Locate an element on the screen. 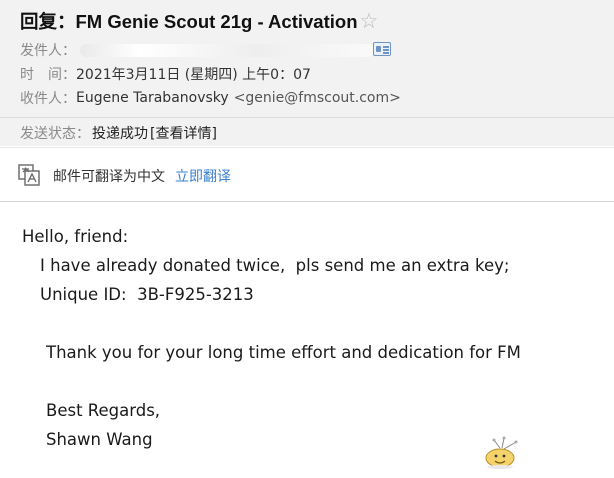  recipient-name: Eugene Tarabanovsky is located at coordinates (152, 98).